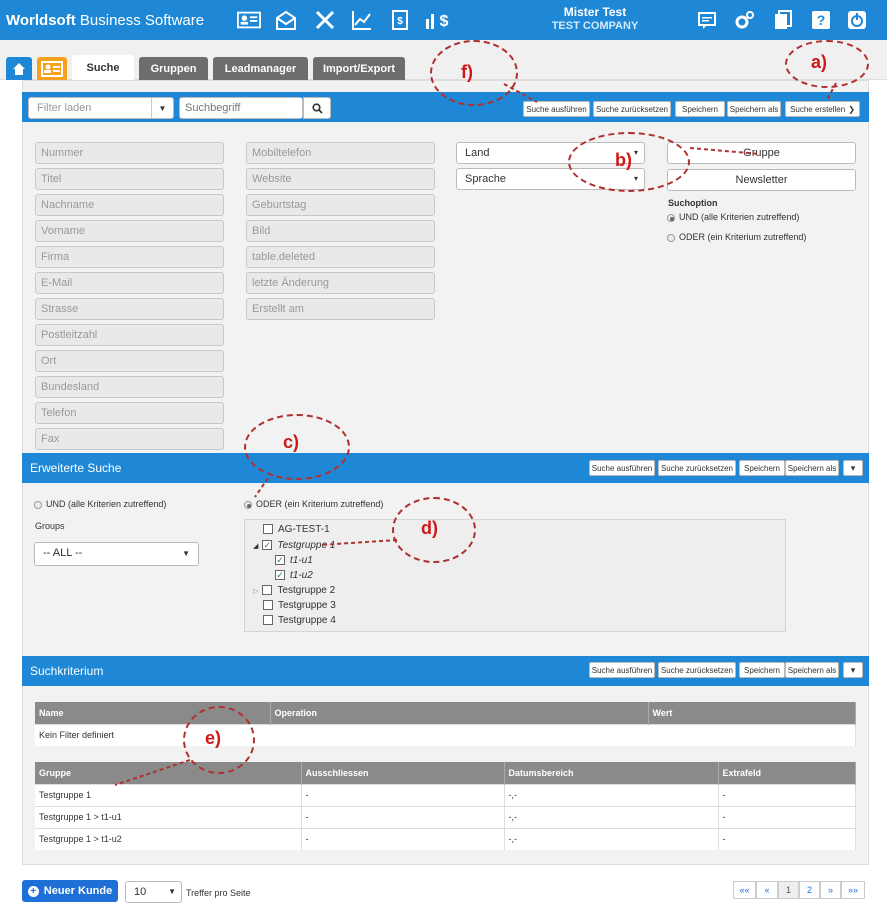 The width and height of the screenshot is (887, 907). Describe the element at coordinates (467, 72) in the screenshot. I see `annotation-f-label: f)` at that location.